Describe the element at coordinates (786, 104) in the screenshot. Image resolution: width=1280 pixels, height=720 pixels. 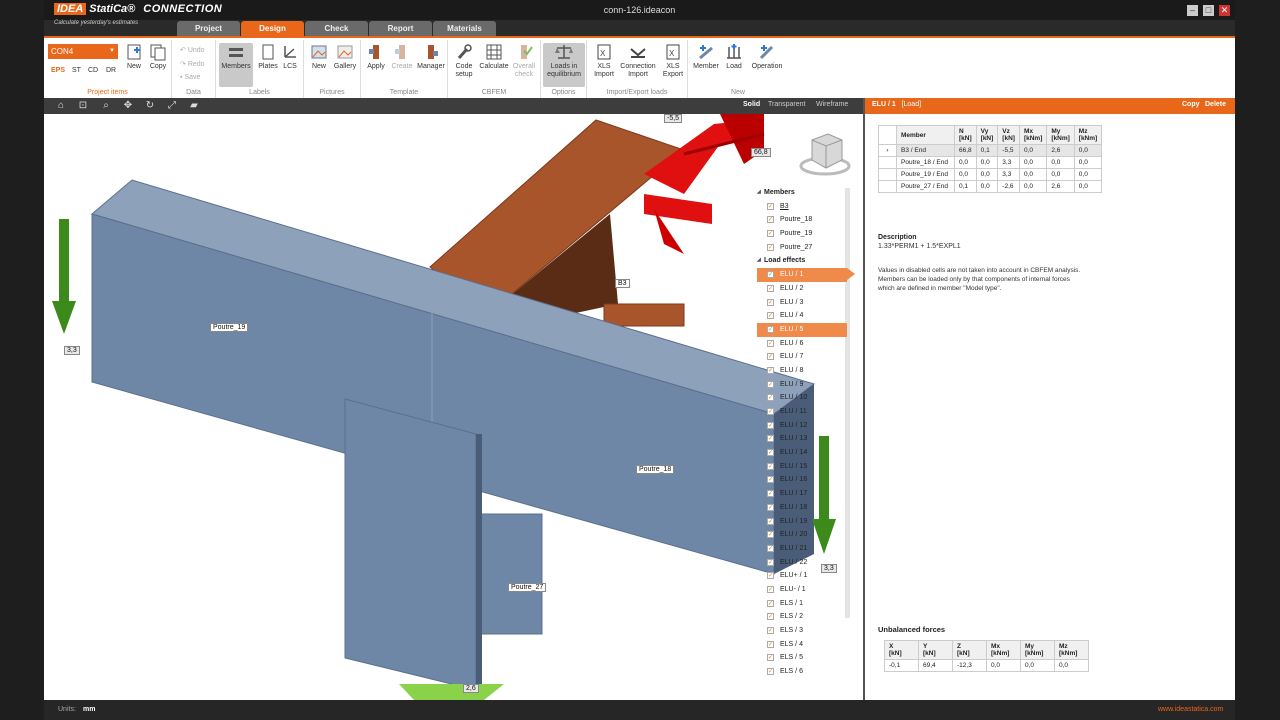
I see `mode-transparent: Transparent` at that location.